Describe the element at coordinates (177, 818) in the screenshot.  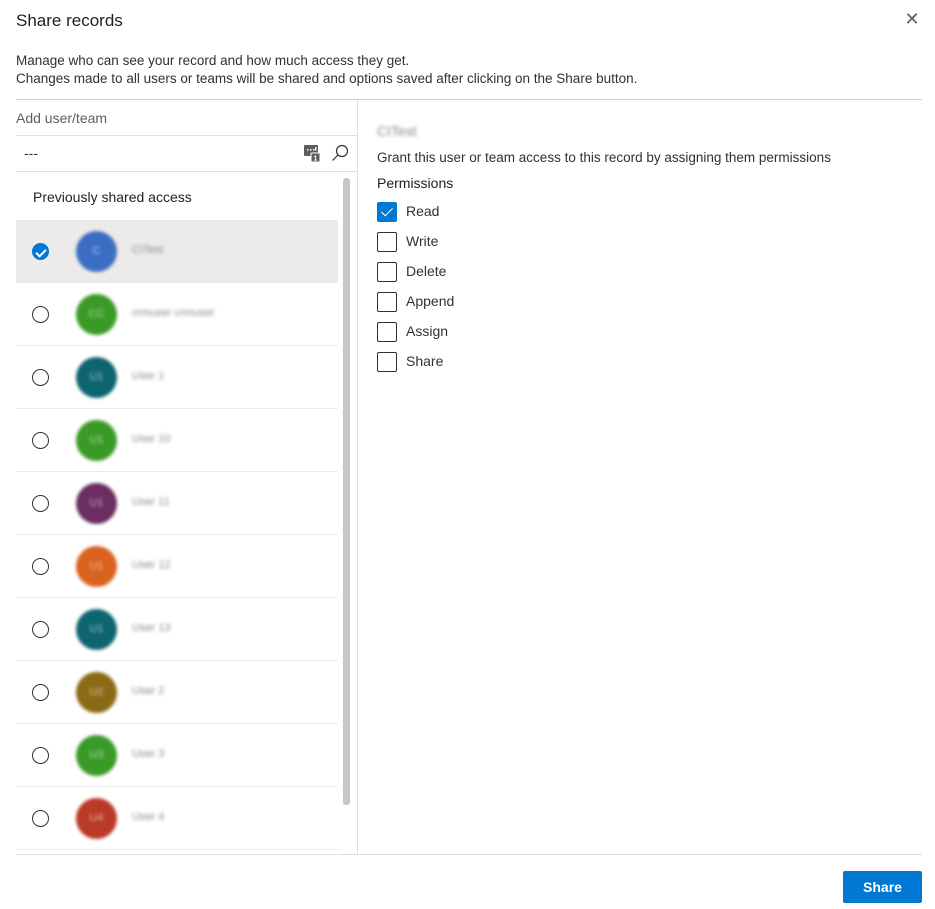
I see `user-list-item: U4 User 4` at that location.